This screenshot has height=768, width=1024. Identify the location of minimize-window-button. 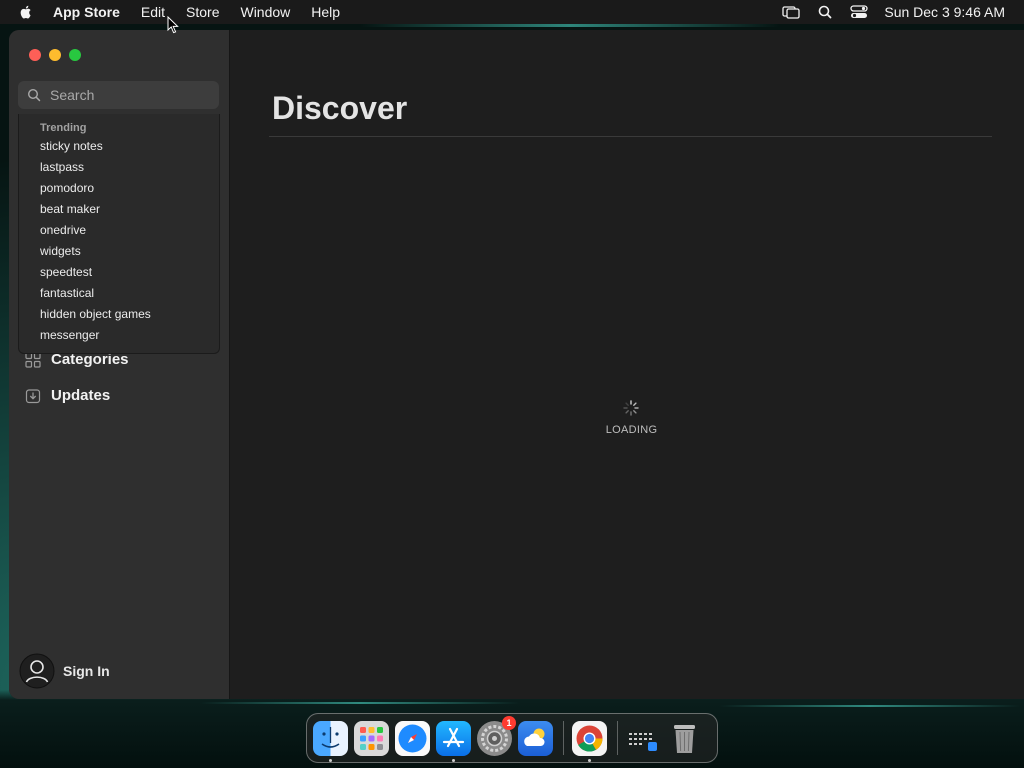
(55, 55).